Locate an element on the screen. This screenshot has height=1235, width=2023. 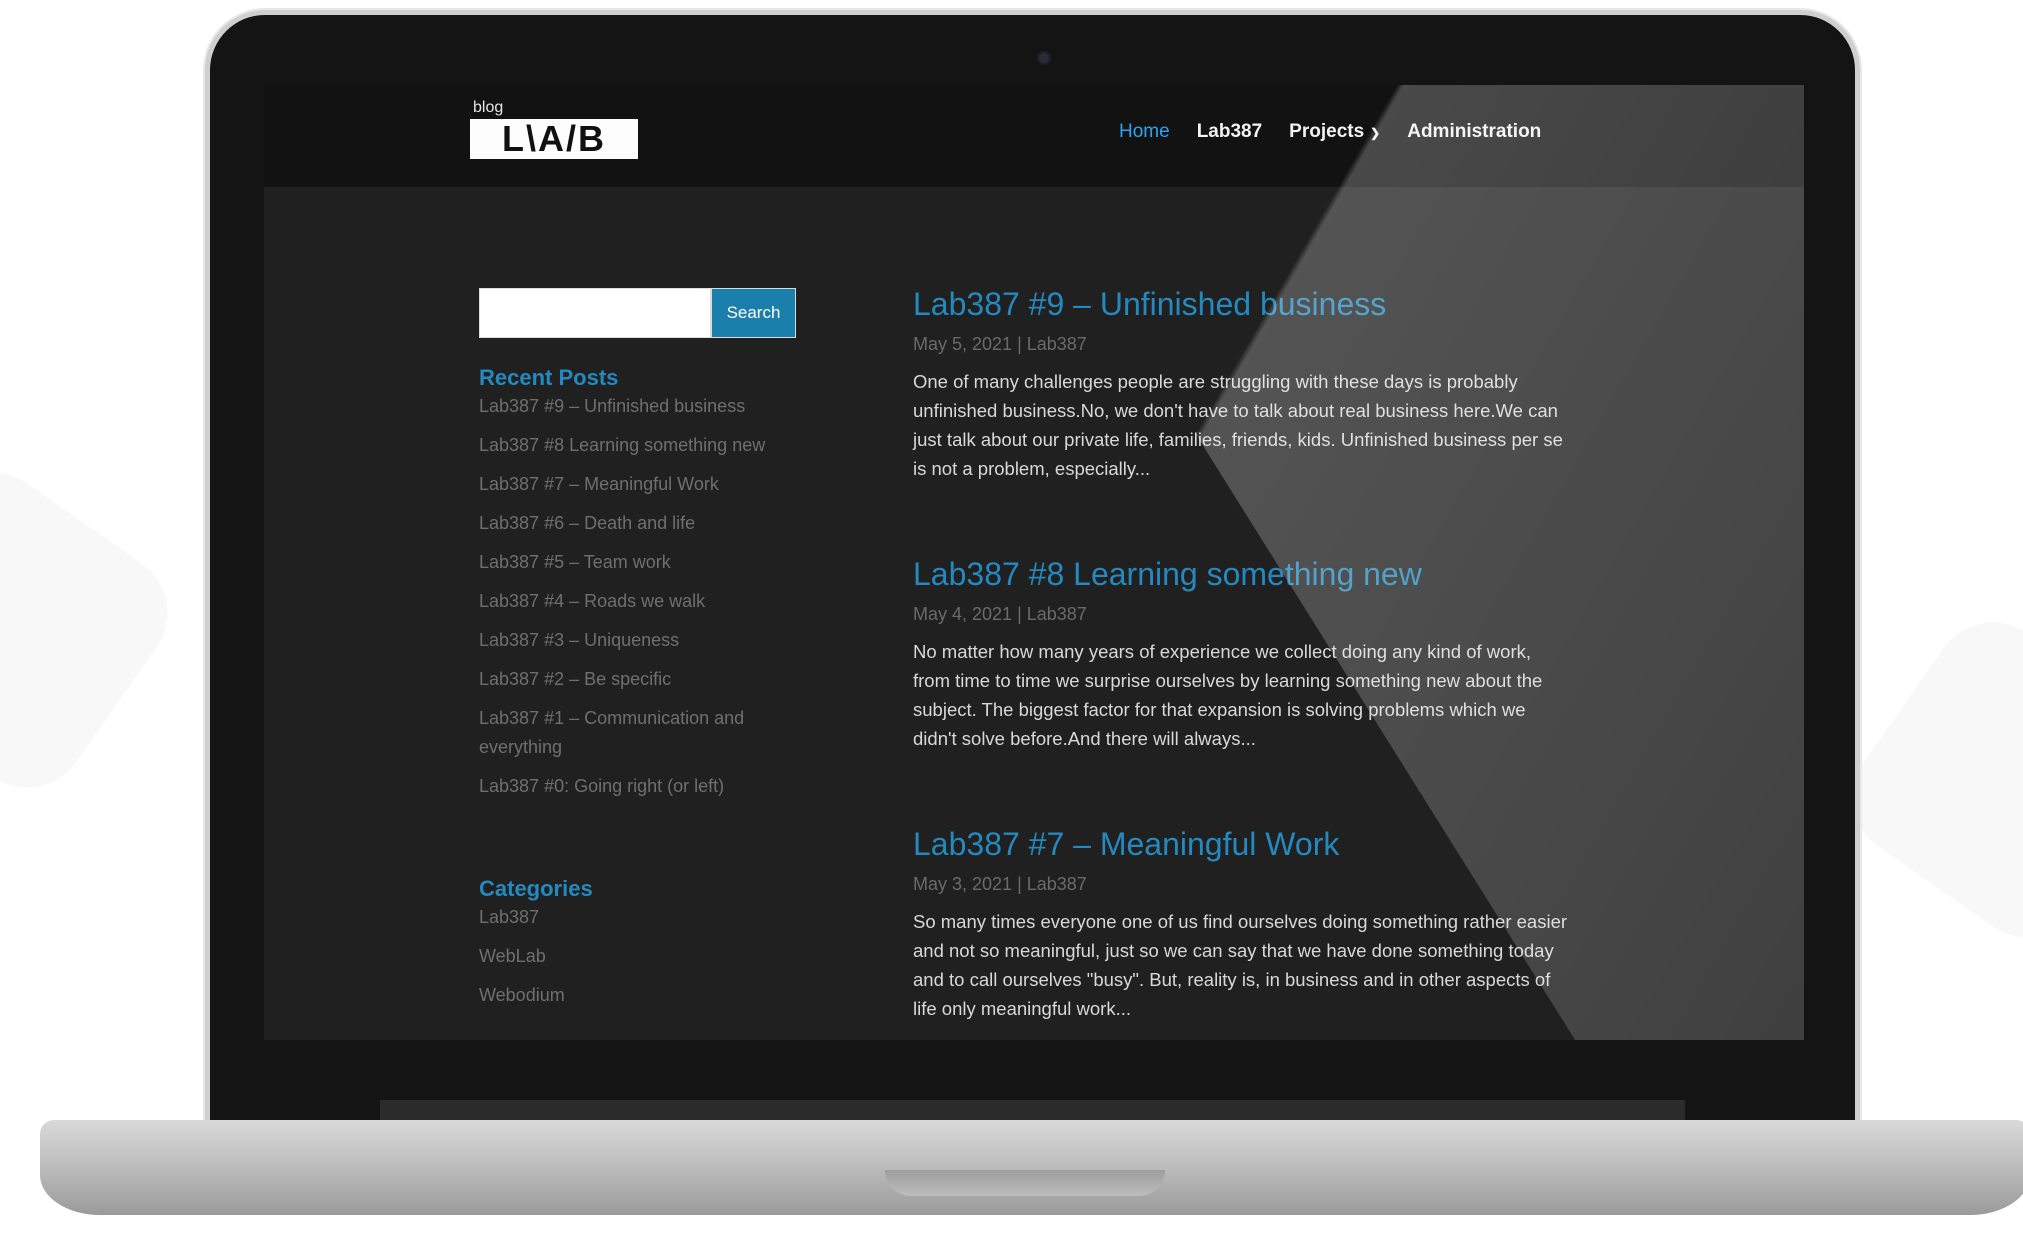
nav-item-projects-label: Projects is located at coordinates (1327, 131).